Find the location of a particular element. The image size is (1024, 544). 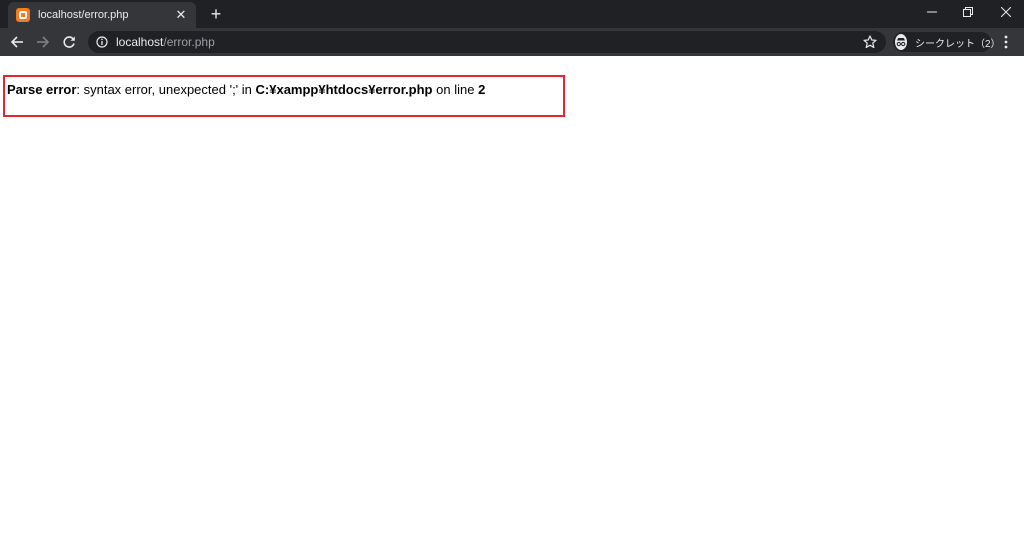

error-line-prefix: on line is located at coordinates (455, 89).